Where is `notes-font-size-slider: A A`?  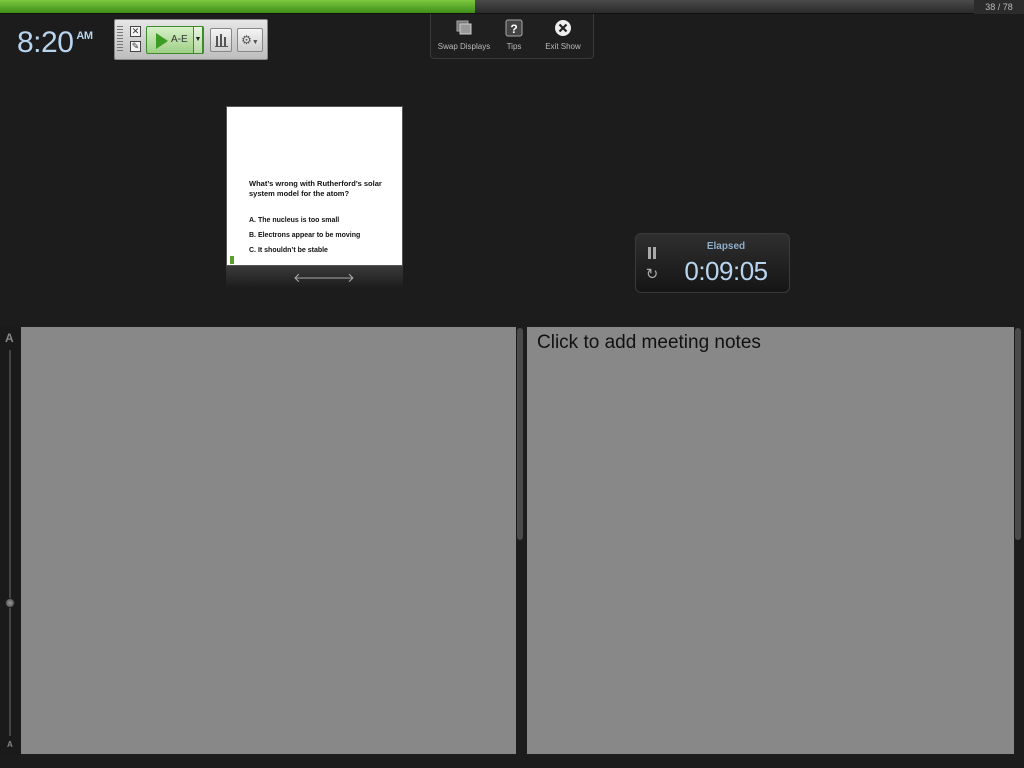 notes-font-size-slider: A A is located at coordinates (10, 541).